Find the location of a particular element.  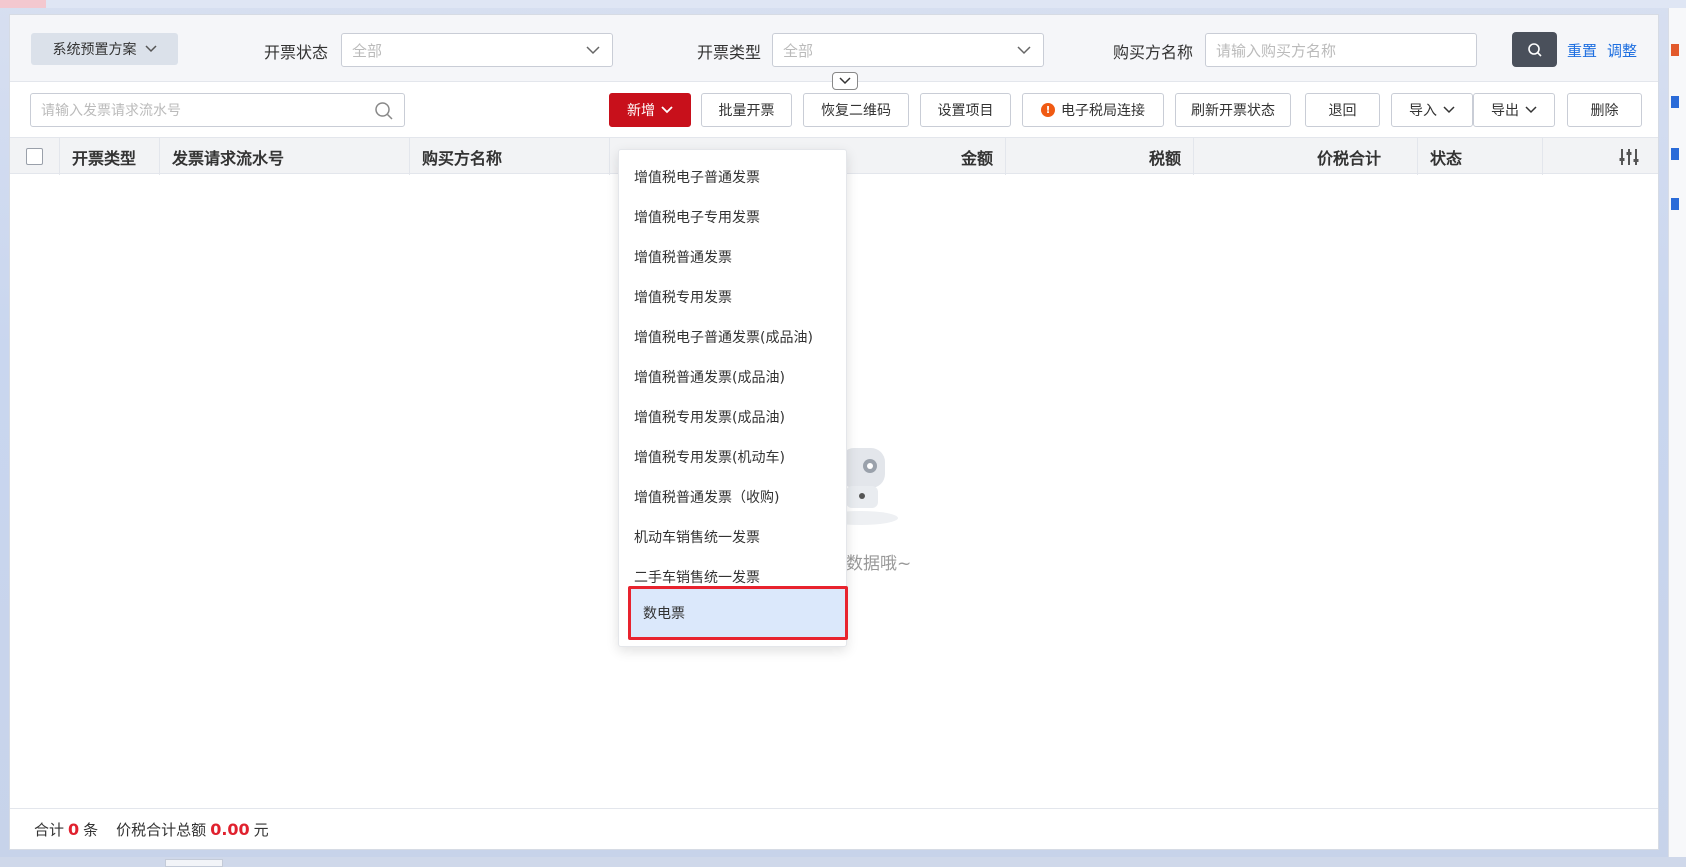

total-prefix: 合计 is located at coordinates (49, 829).